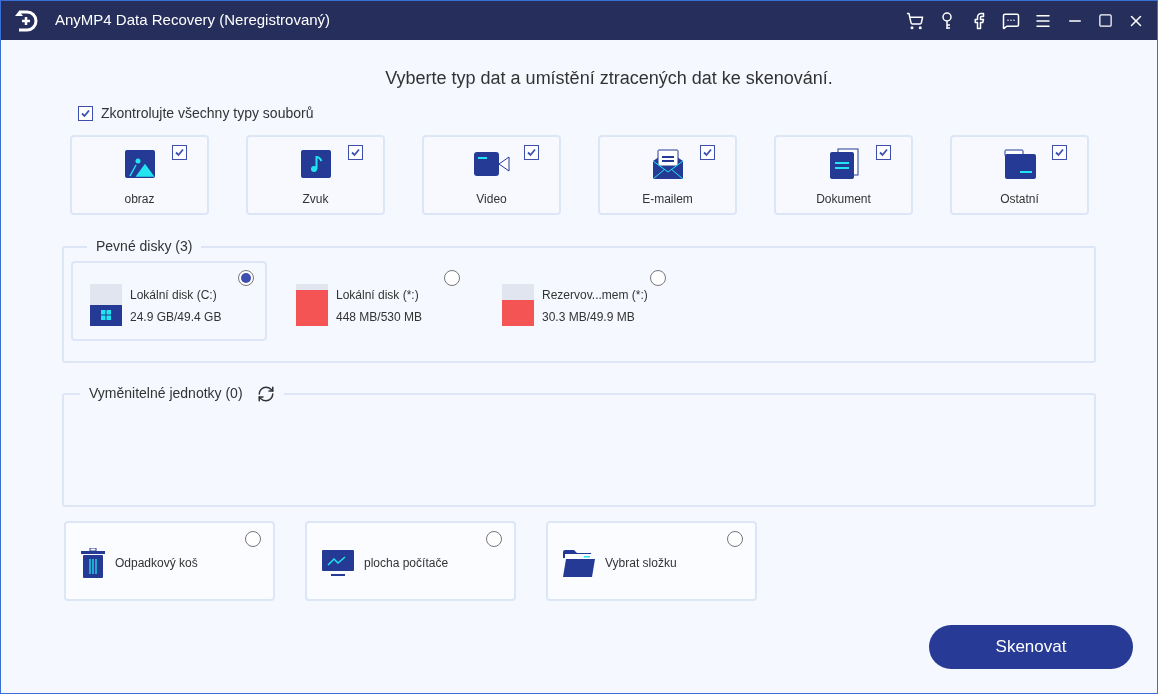 The image size is (1158, 694). I want to click on window-title: AnyMP4 Data Recovery (Neregistrovaný), so click(193, 20).